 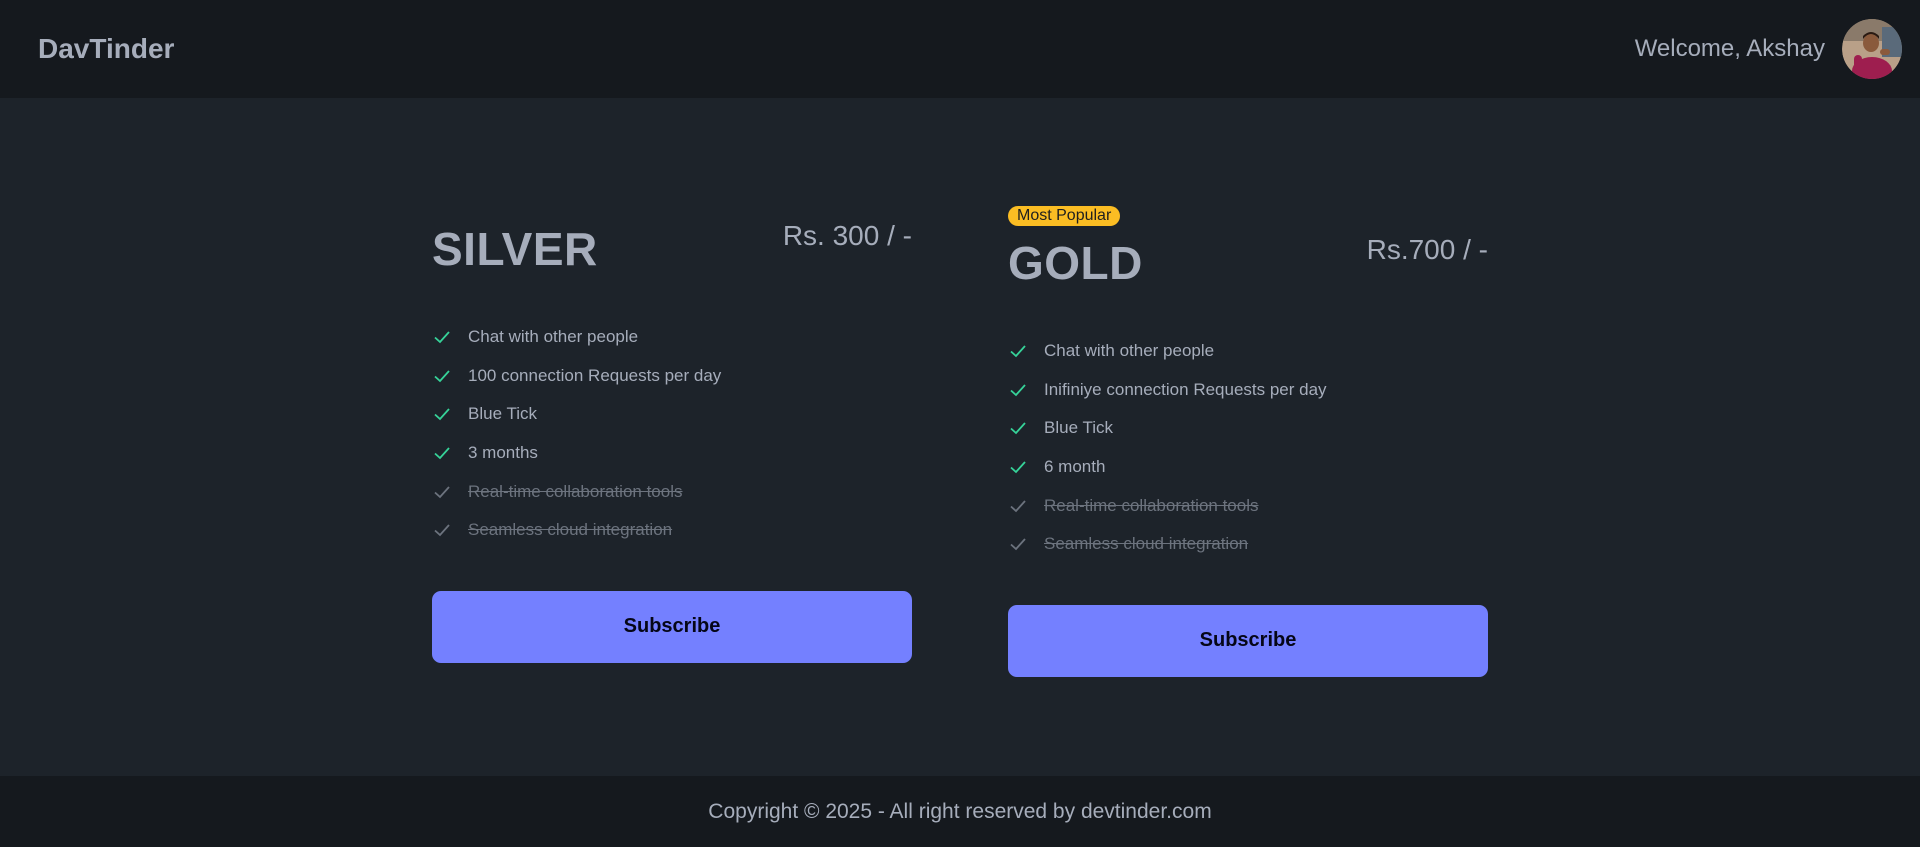 What do you see at coordinates (1427, 249) in the screenshot?
I see `plan-price: Rs.700 / -` at bounding box center [1427, 249].